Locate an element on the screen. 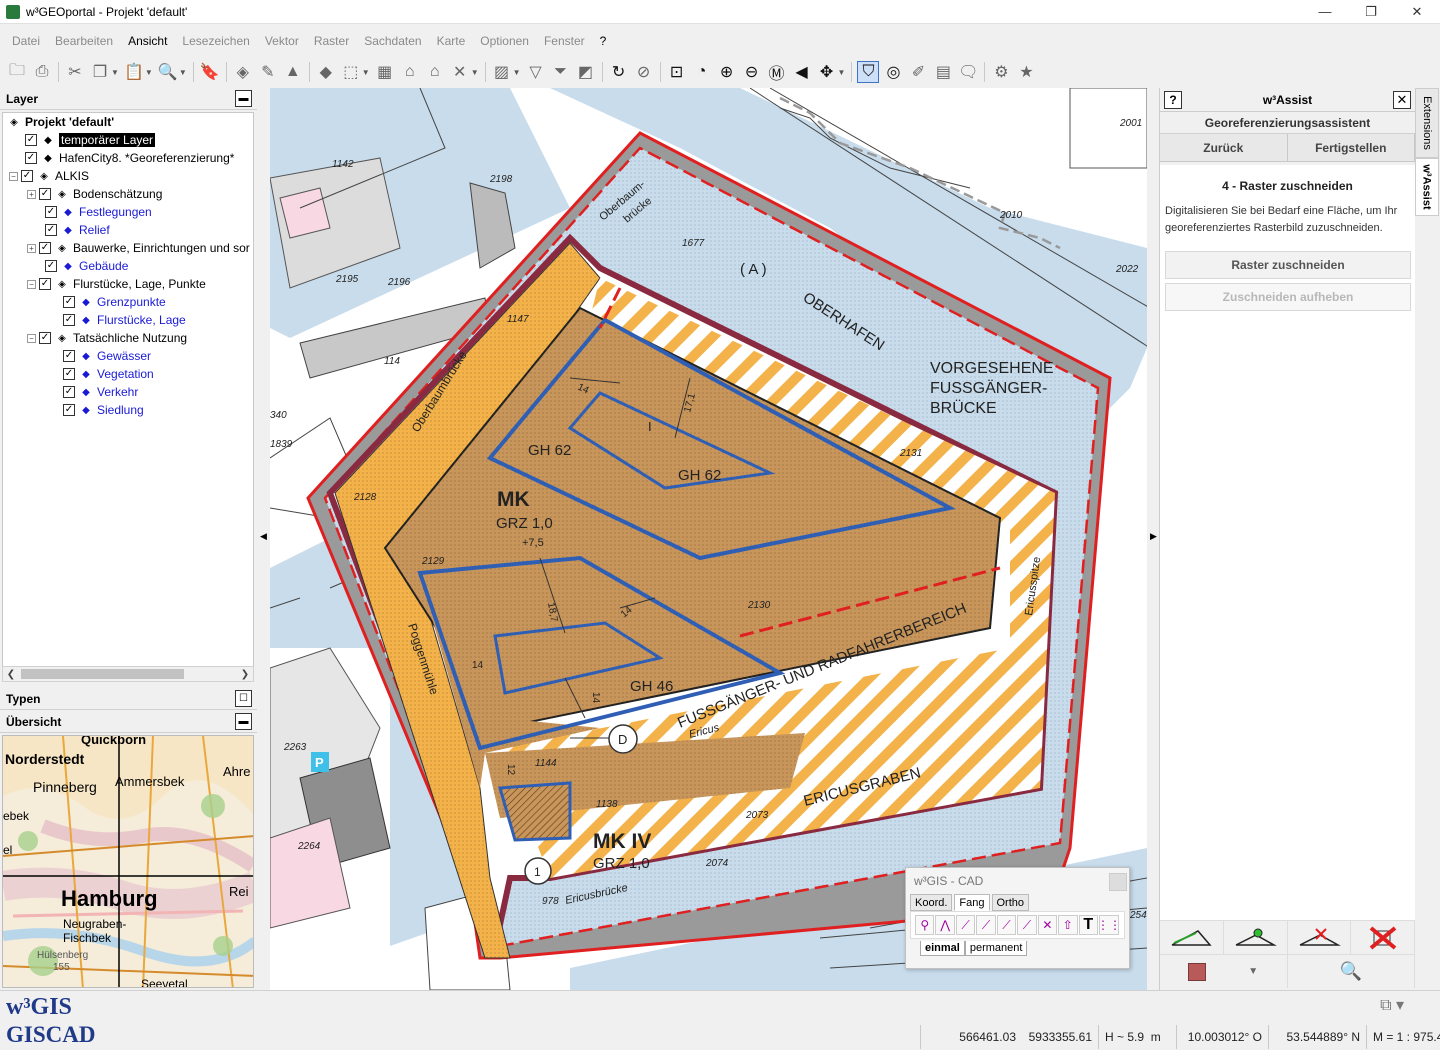  snap-mid-icon: ⟋ is located at coordinates (986, 925).